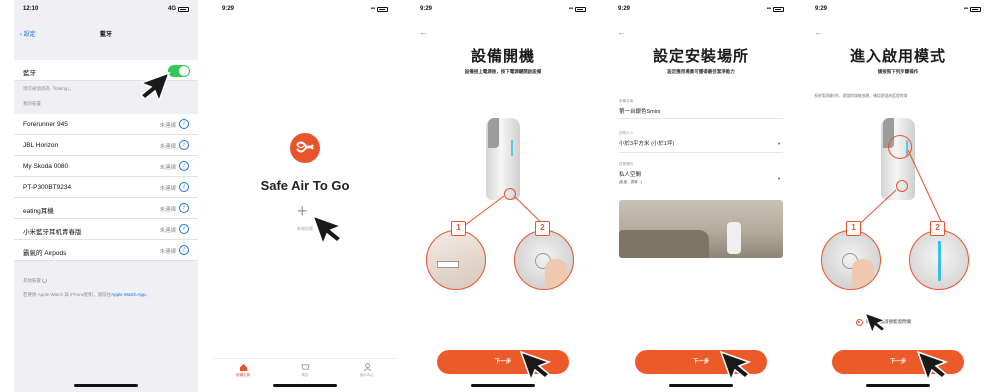 This screenshot has width=991, height=392. Describe the element at coordinates (106, 208) in the screenshot. I see `device-row: eating耳機 未連線 i` at that location.